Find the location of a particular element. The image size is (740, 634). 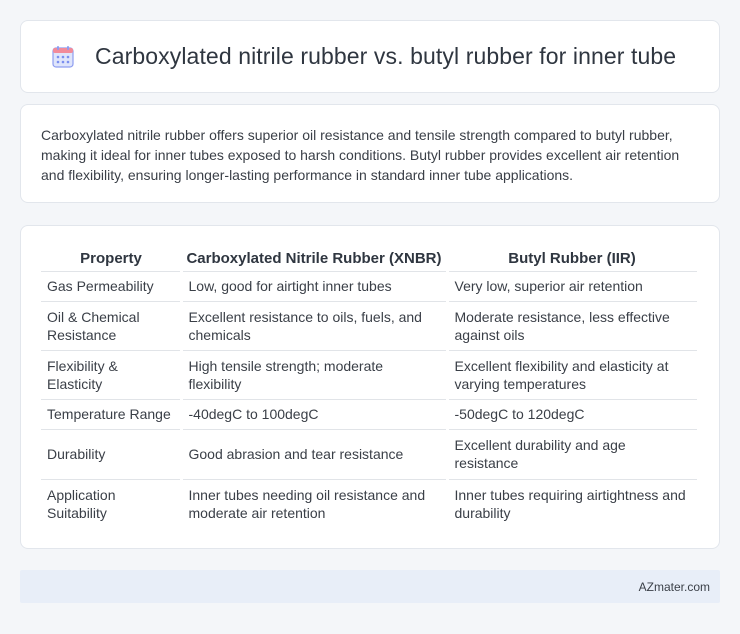

header-property: Property is located at coordinates (111, 258).